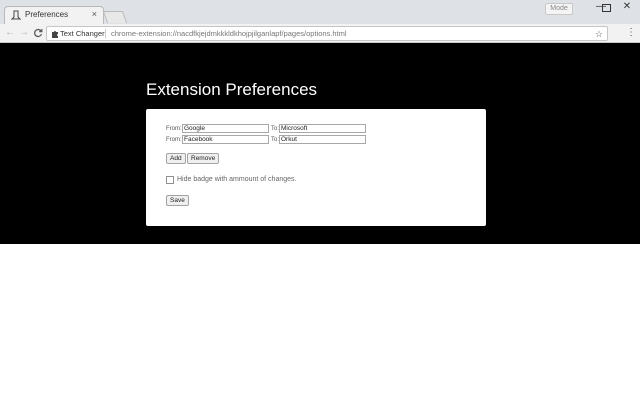 This screenshot has height=400, width=640. I want to click on page-icon, so click(16, 15).